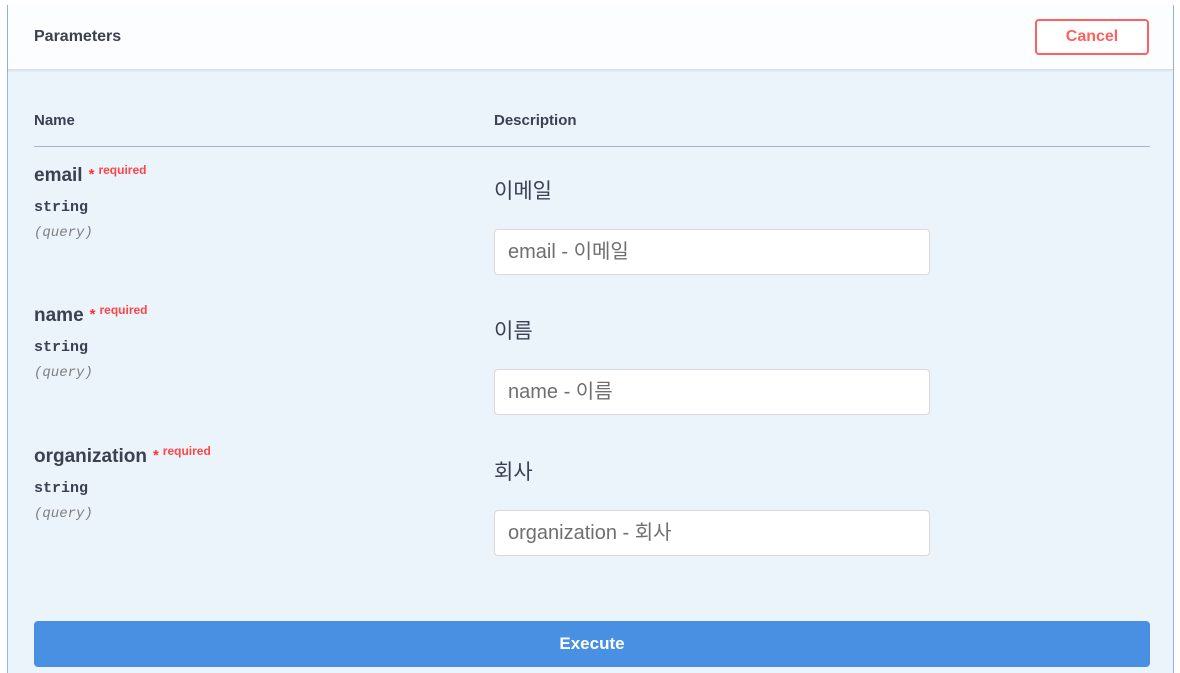 The width and height of the screenshot is (1180, 673). Describe the element at coordinates (592, 146) in the screenshot. I see `header-divider` at that location.